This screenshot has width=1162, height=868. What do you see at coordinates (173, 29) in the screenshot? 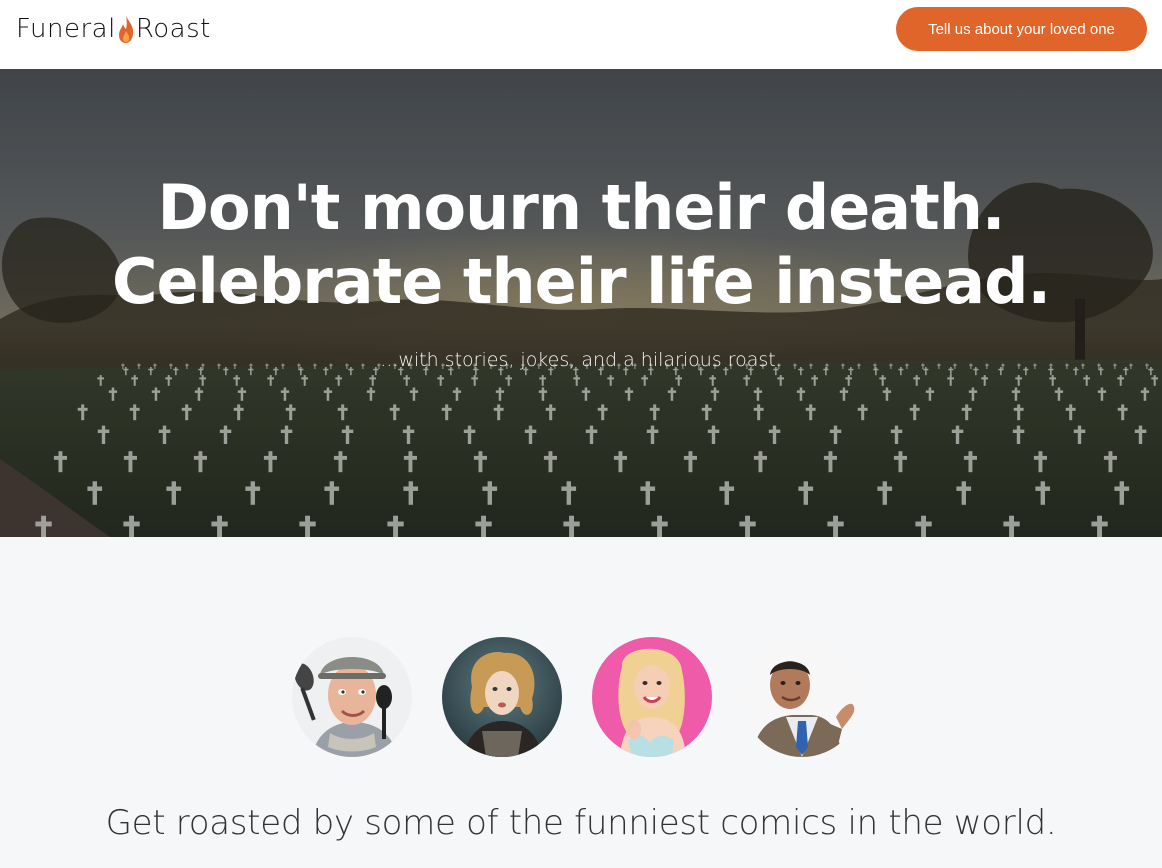
I see `logo-text-roast: Roast` at bounding box center [173, 29].